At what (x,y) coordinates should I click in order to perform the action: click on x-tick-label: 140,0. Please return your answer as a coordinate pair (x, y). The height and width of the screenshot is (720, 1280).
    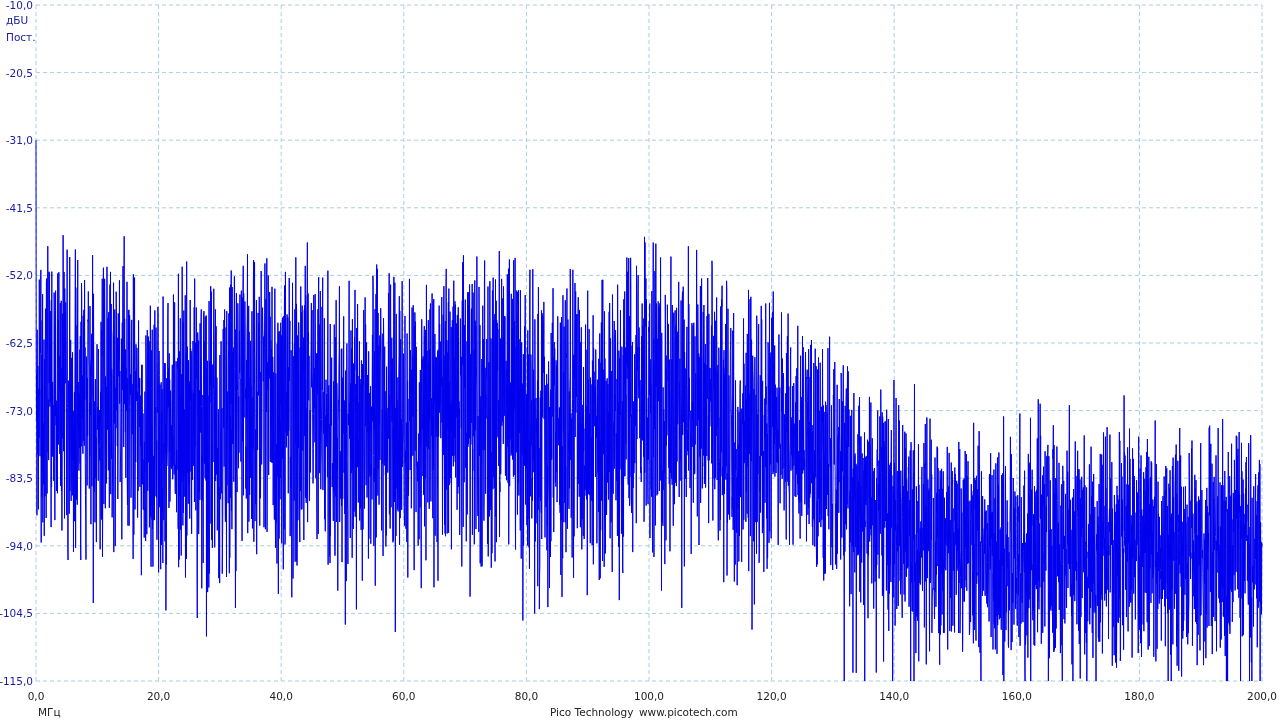
    Looking at the image, I should click on (894, 696).